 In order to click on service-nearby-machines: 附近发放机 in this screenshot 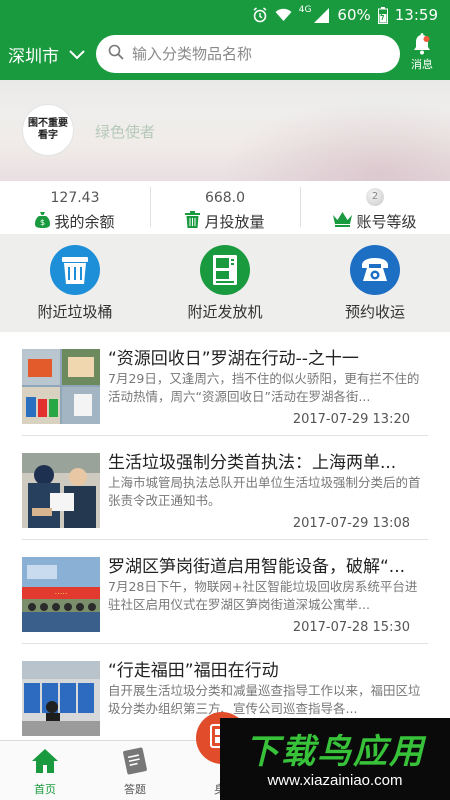, I will do `click(225, 283)`.